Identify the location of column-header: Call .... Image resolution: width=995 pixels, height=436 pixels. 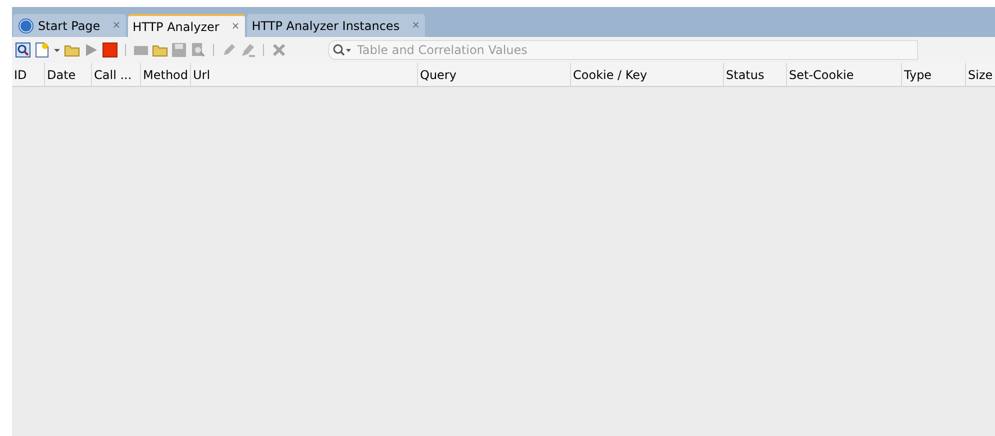
(116, 74).